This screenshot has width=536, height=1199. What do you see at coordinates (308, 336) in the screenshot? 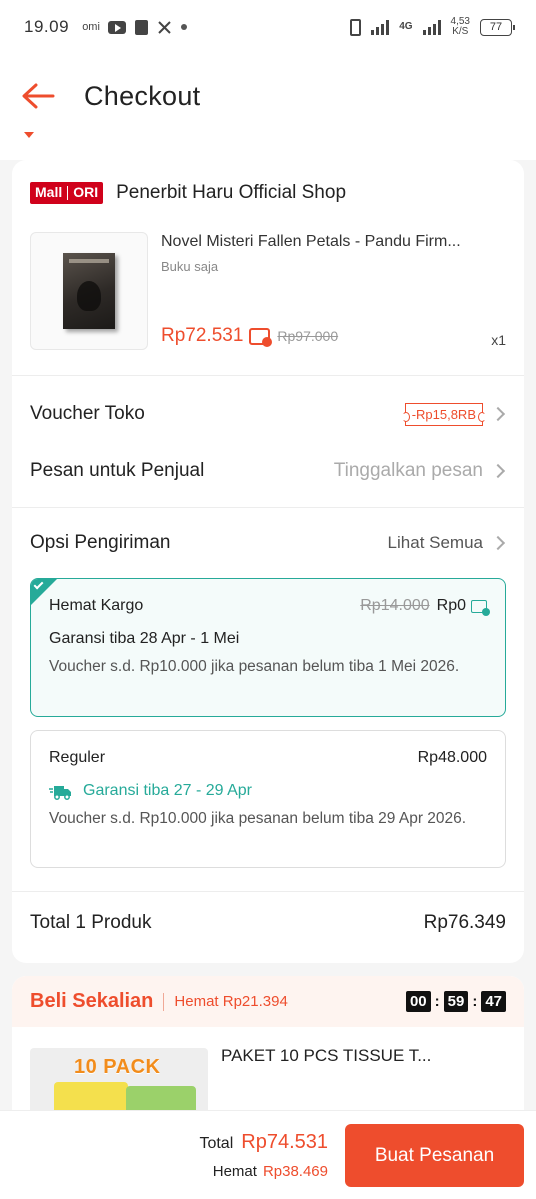
I see `price-original: Rp97.000` at bounding box center [308, 336].